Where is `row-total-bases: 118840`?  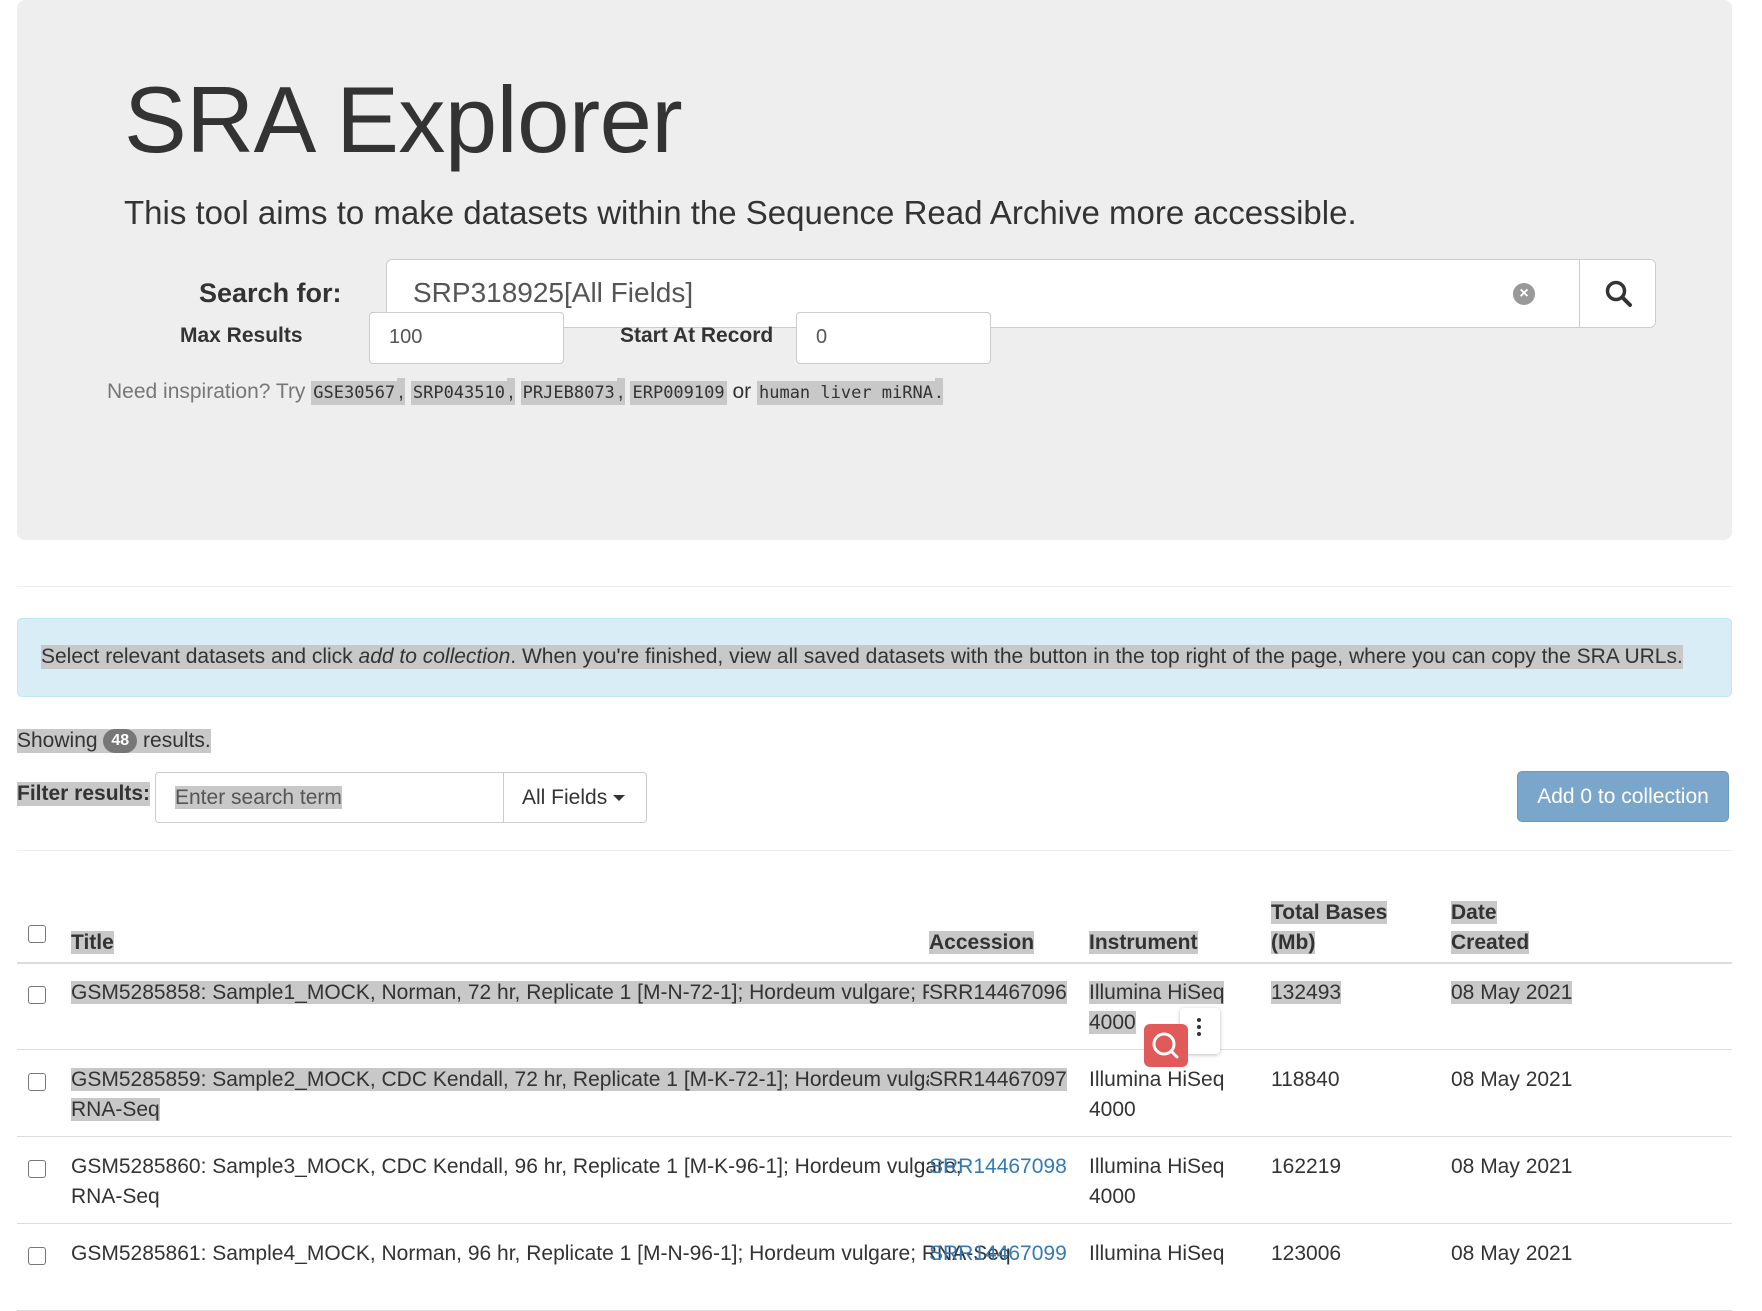
row-total-bases: 118840 is located at coordinates (1305, 1079).